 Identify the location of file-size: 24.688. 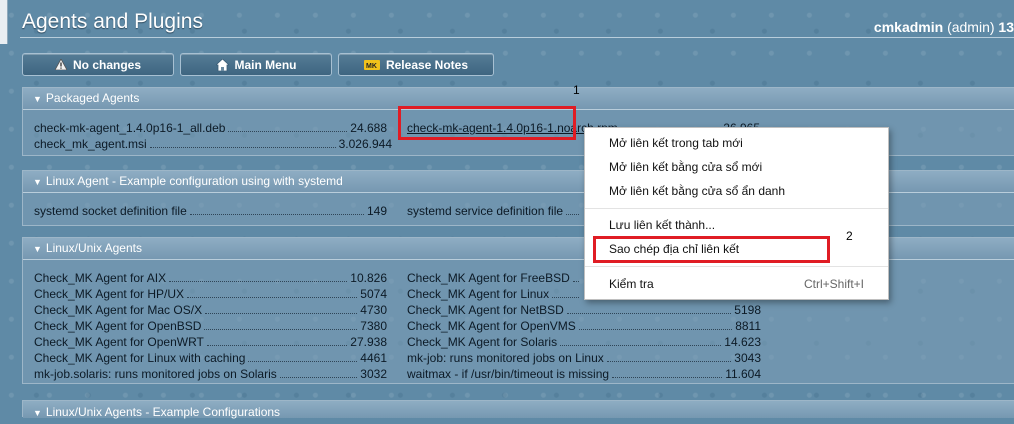
(368, 128).